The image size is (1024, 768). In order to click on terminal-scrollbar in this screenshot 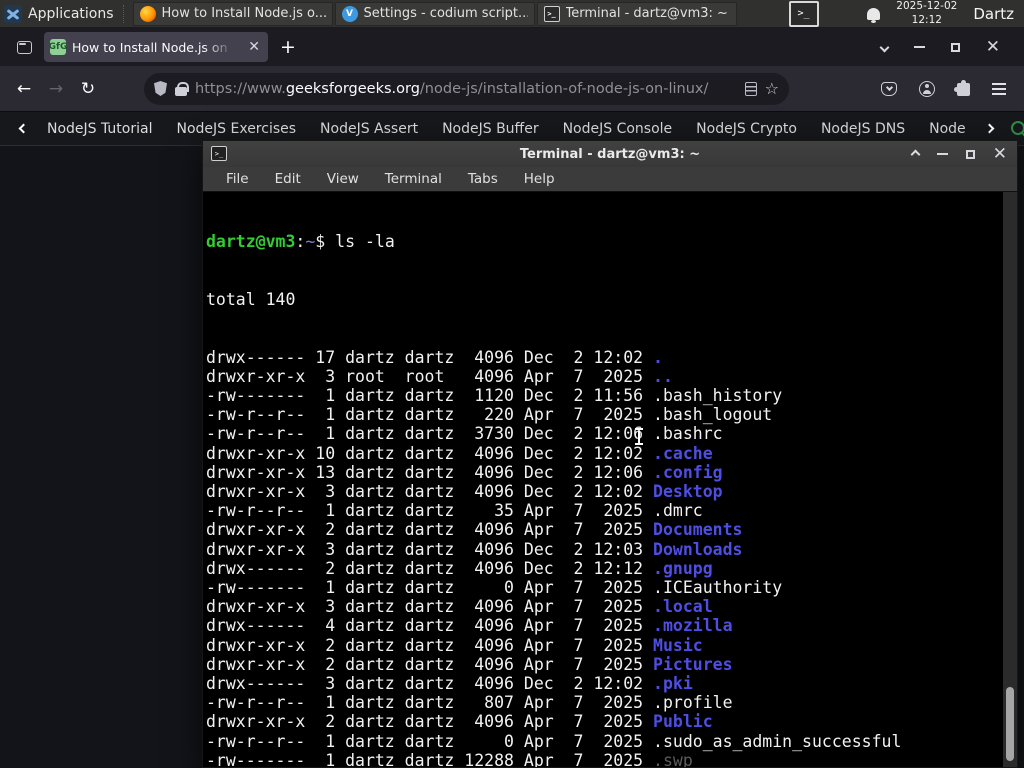, I will do `click(1010, 479)`.